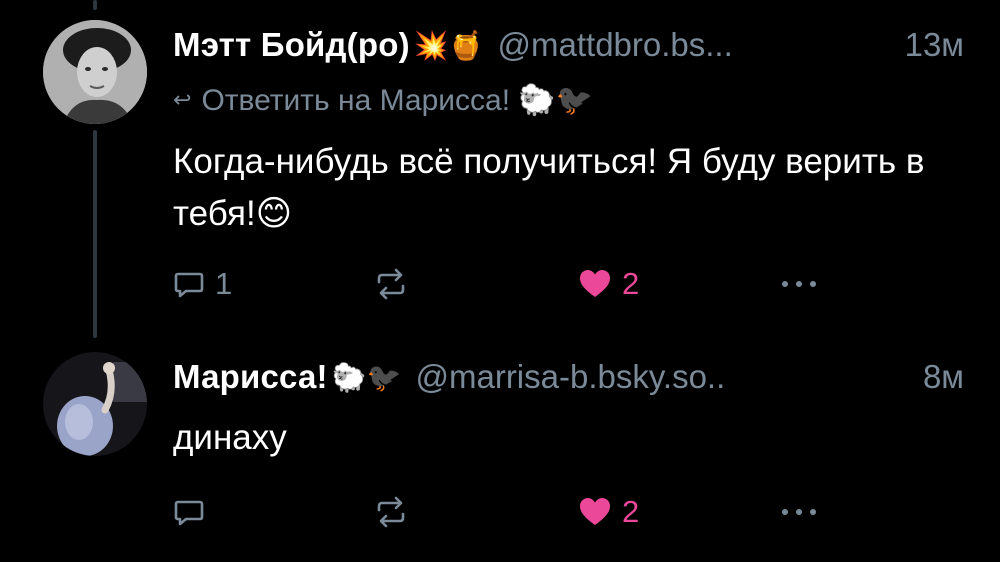 The width and height of the screenshot is (1000, 562). What do you see at coordinates (397, 100) in the screenshot?
I see `reply-to-text: Ответить на Марисса! 🐑🐦‍⬛` at bounding box center [397, 100].